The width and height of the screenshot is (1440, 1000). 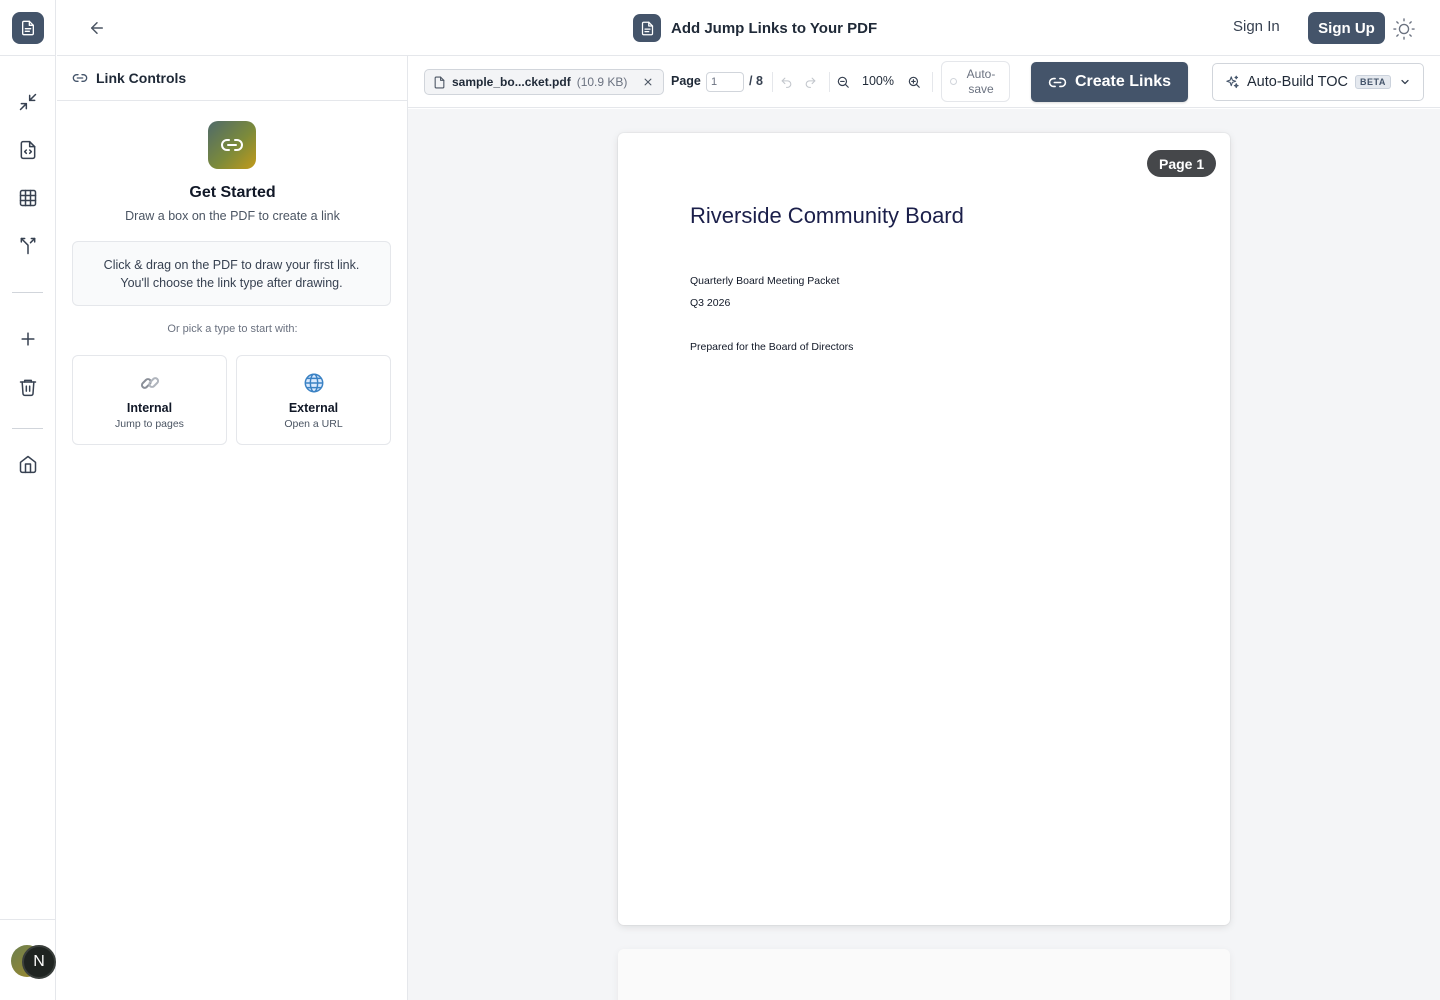 I want to click on page-title-group: Add Jump Links to Your PDF, so click(x=755, y=28).